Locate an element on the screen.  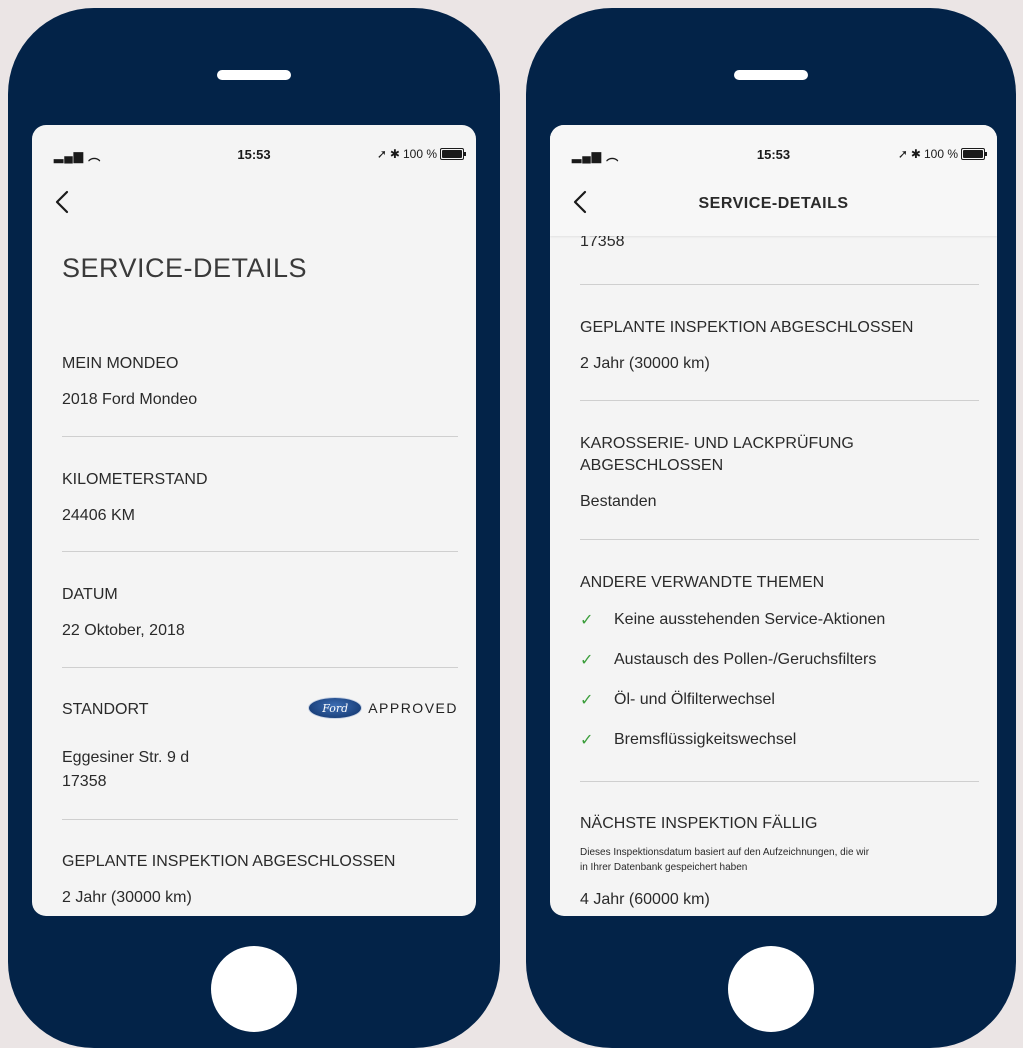
nav-header: ▂▄▆ ︵ 15:53 ➚ ✱ 100 % SERVICE-DETAILS is located at coordinates (773, 180).